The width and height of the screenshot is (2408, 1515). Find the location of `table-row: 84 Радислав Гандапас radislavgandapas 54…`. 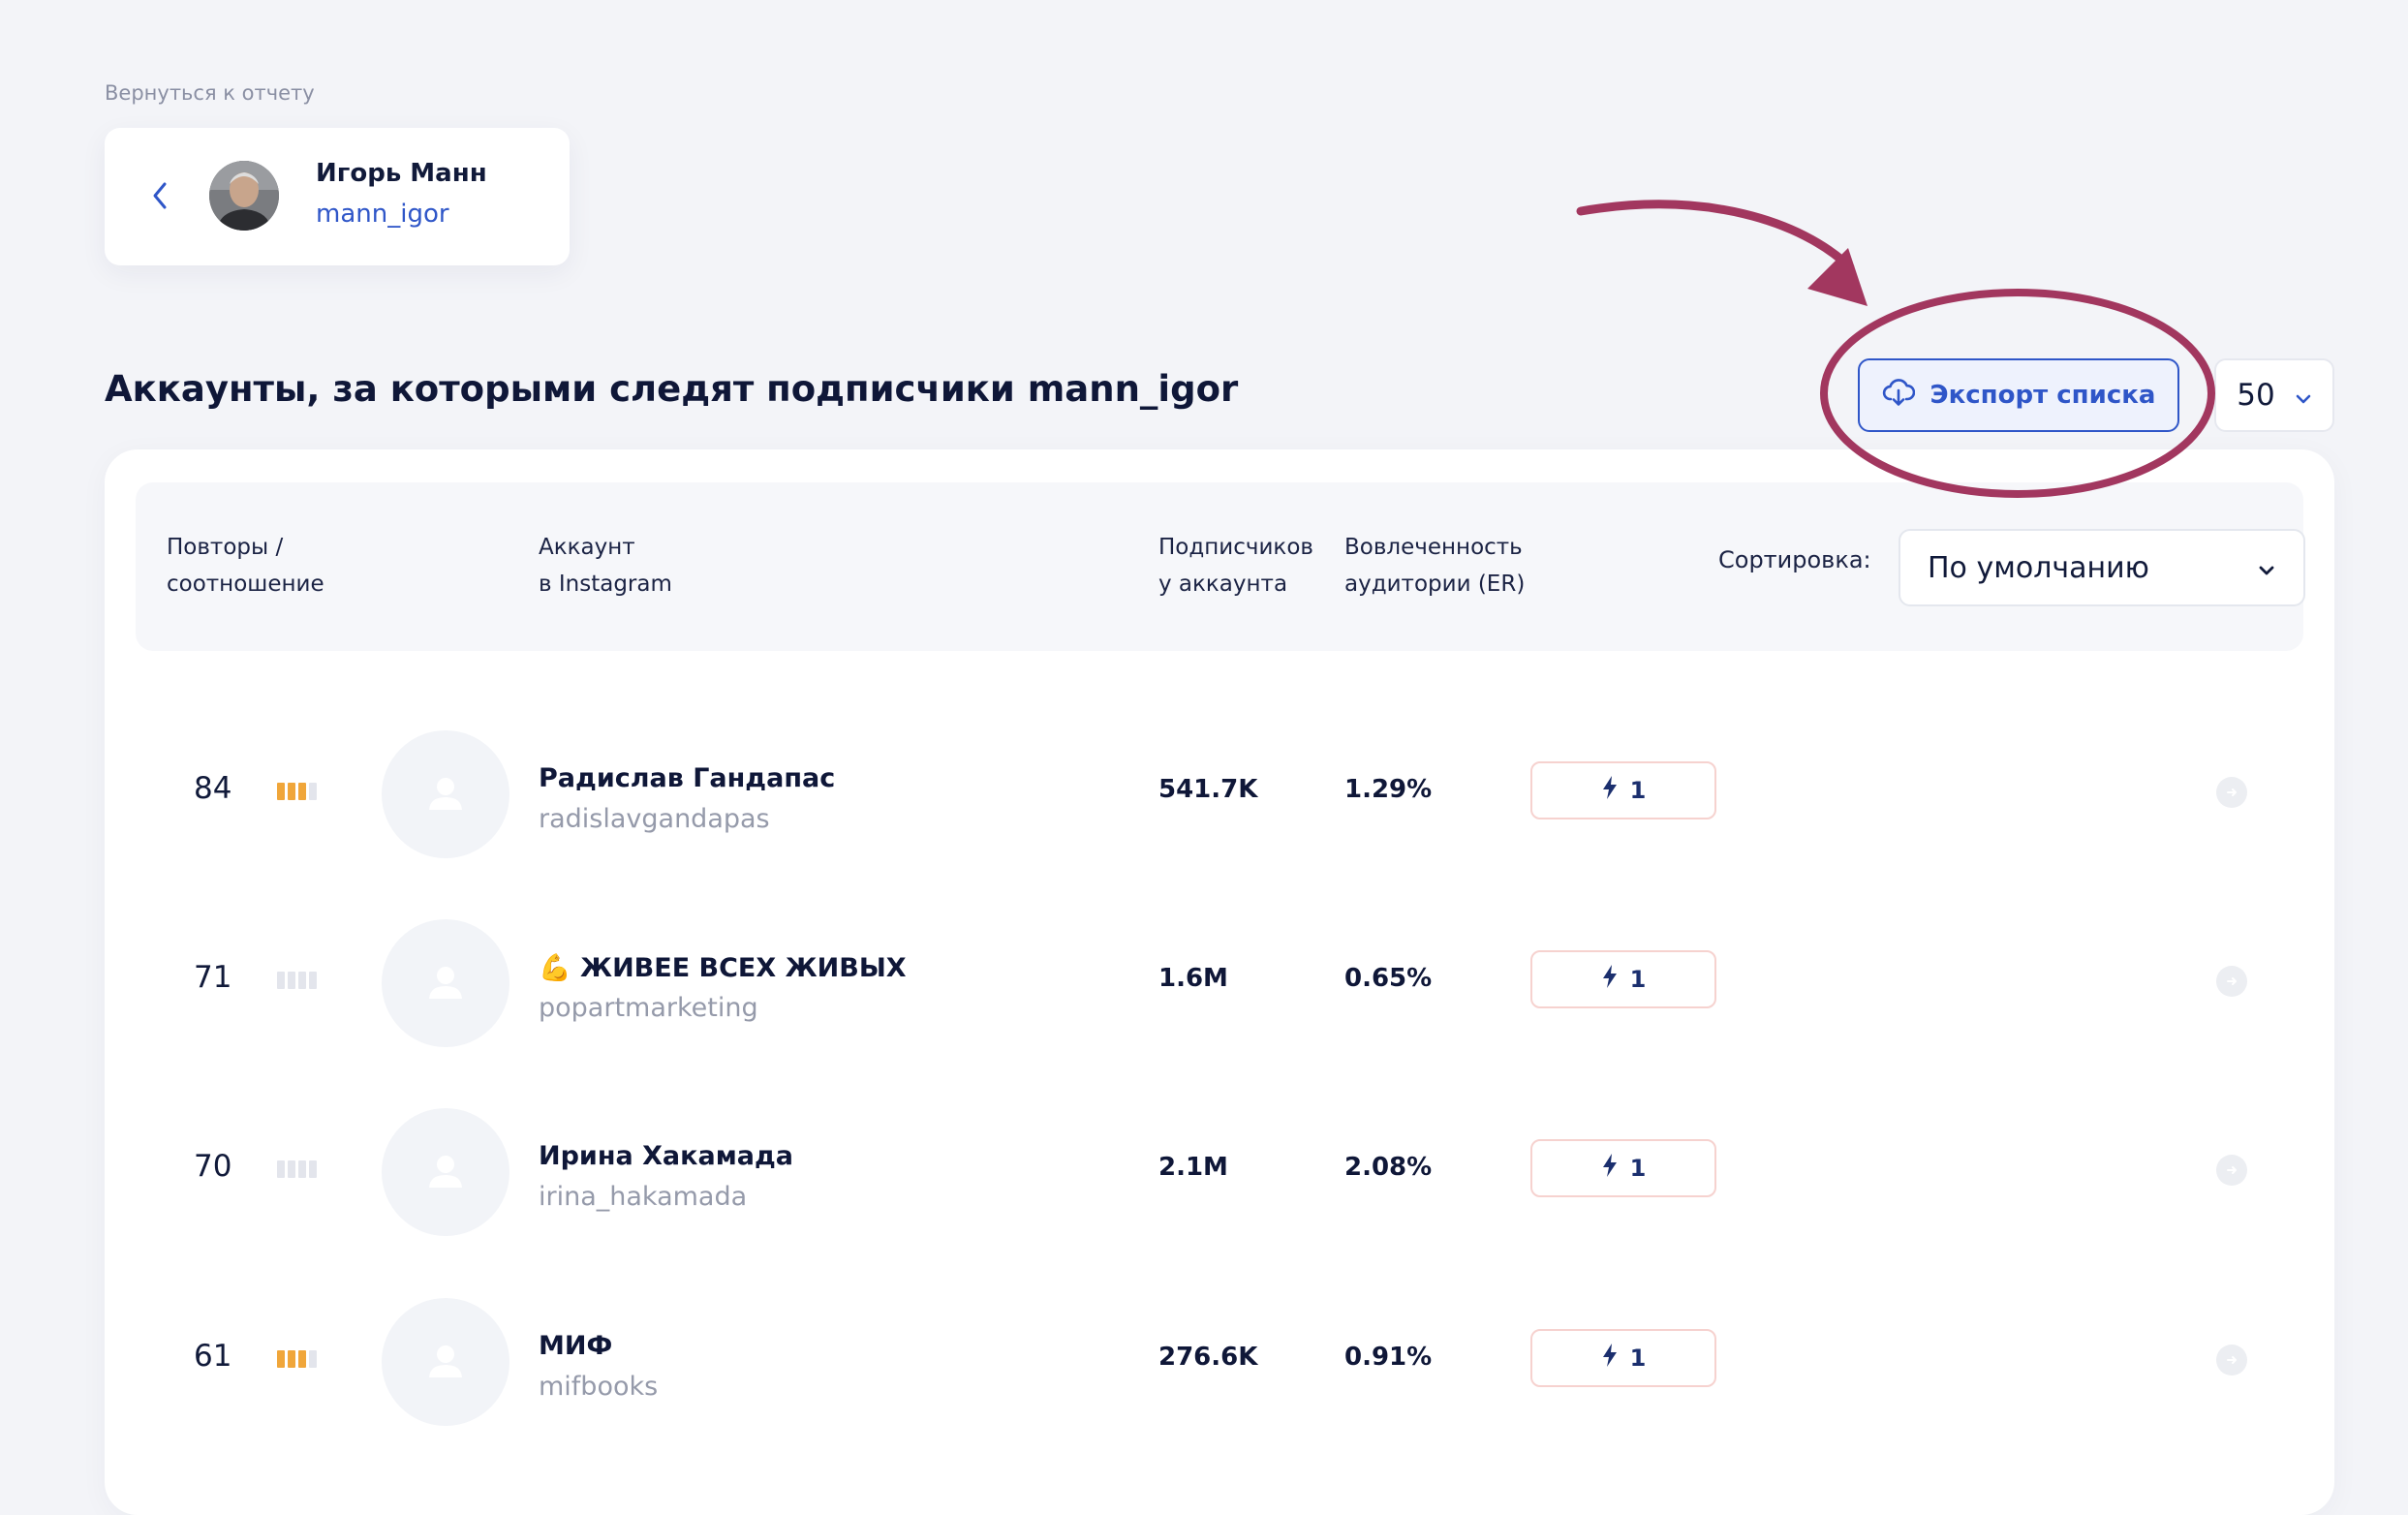

table-row: 84 Радислав Гандапас radislavgandapas 54… is located at coordinates (1219, 794).